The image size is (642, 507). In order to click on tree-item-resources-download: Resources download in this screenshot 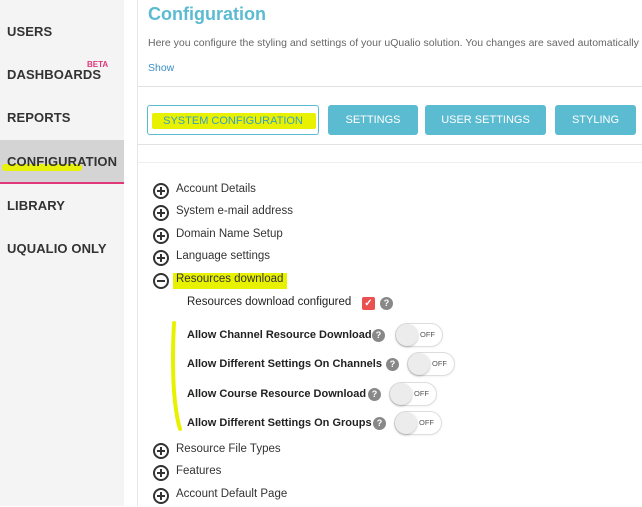, I will do `click(223, 282)`.